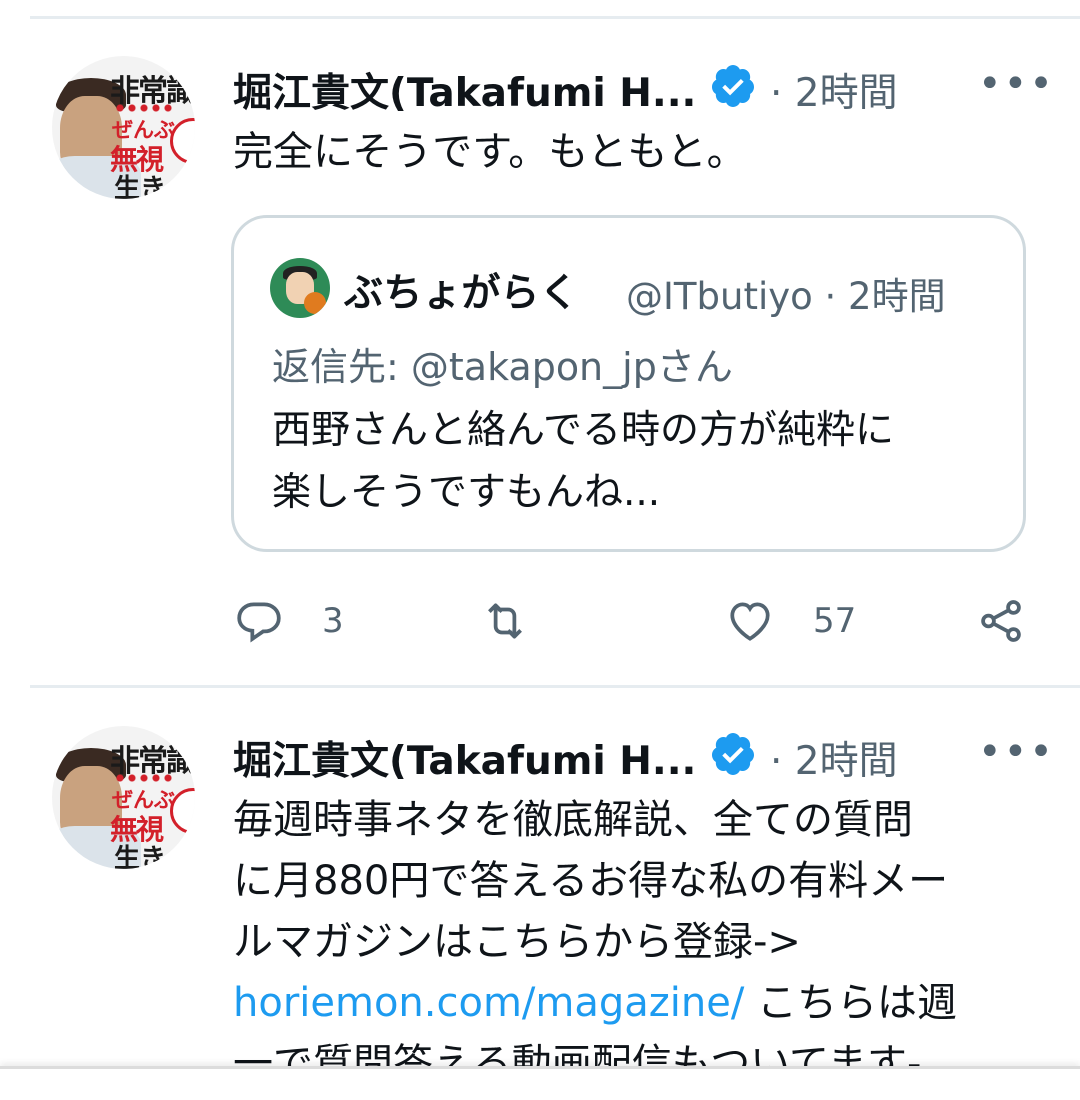 Image resolution: width=1080 pixels, height=1100 pixels. What do you see at coordinates (502, 367) in the screenshot?
I see `reply-to-label: 返信先: @takapon_jpさん` at bounding box center [502, 367].